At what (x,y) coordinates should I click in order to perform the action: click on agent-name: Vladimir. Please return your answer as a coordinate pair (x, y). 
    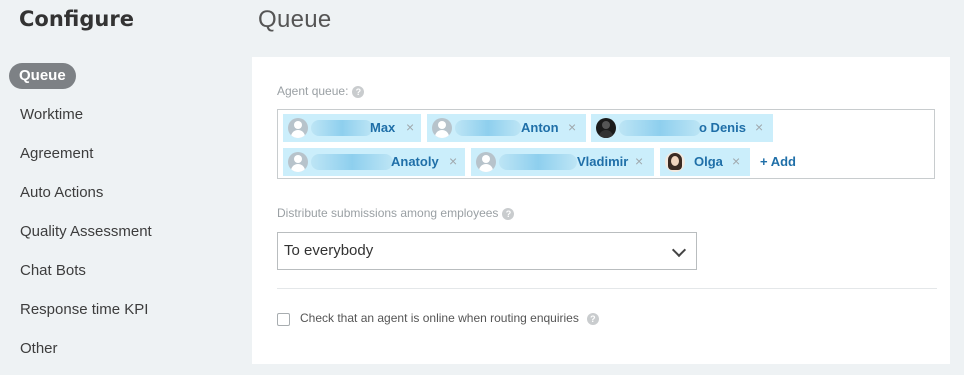
    Looking at the image, I should click on (603, 161).